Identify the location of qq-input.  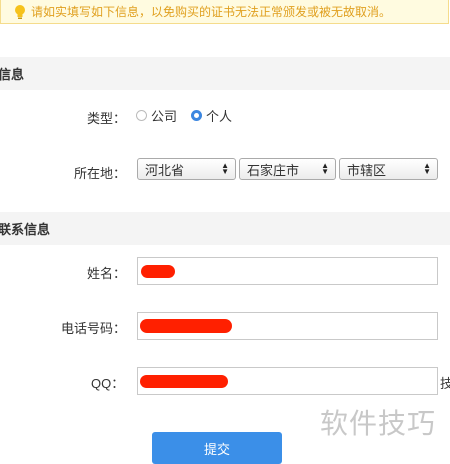
(287, 381).